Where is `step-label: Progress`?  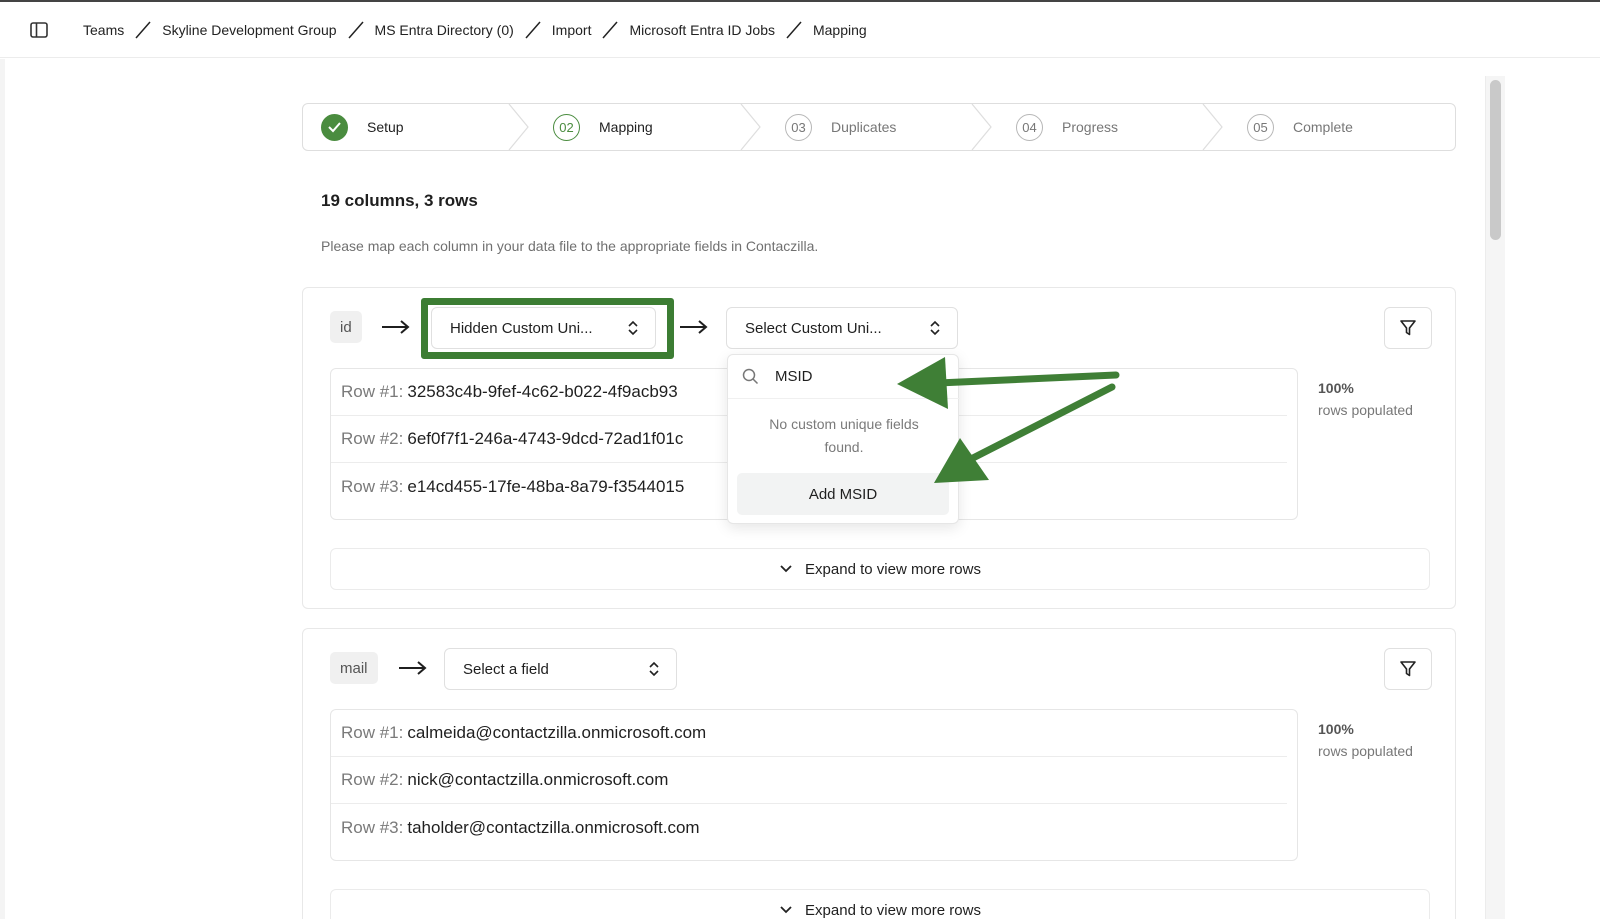
step-label: Progress is located at coordinates (1090, 127).